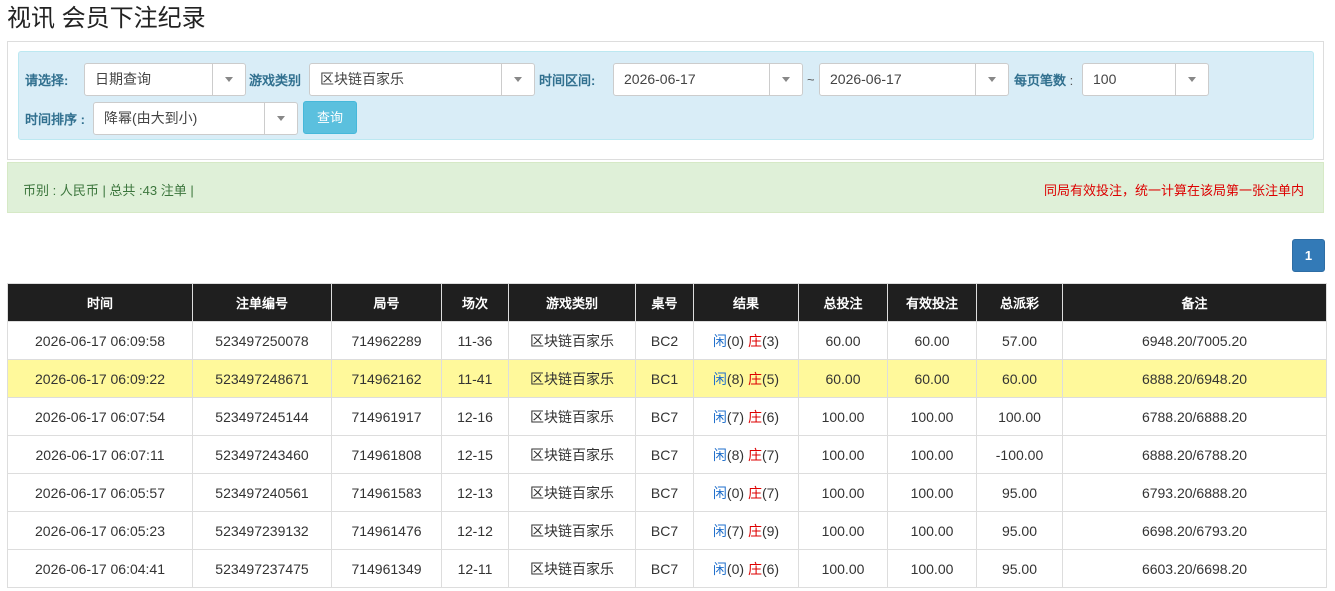 The width and height of the screenshot is (1335, 591). What do you see at coordinates (100, 530) in the screenshot?
I see `cell-time: 2026-06-17 06:05:23` at bounding box center [100, 530].